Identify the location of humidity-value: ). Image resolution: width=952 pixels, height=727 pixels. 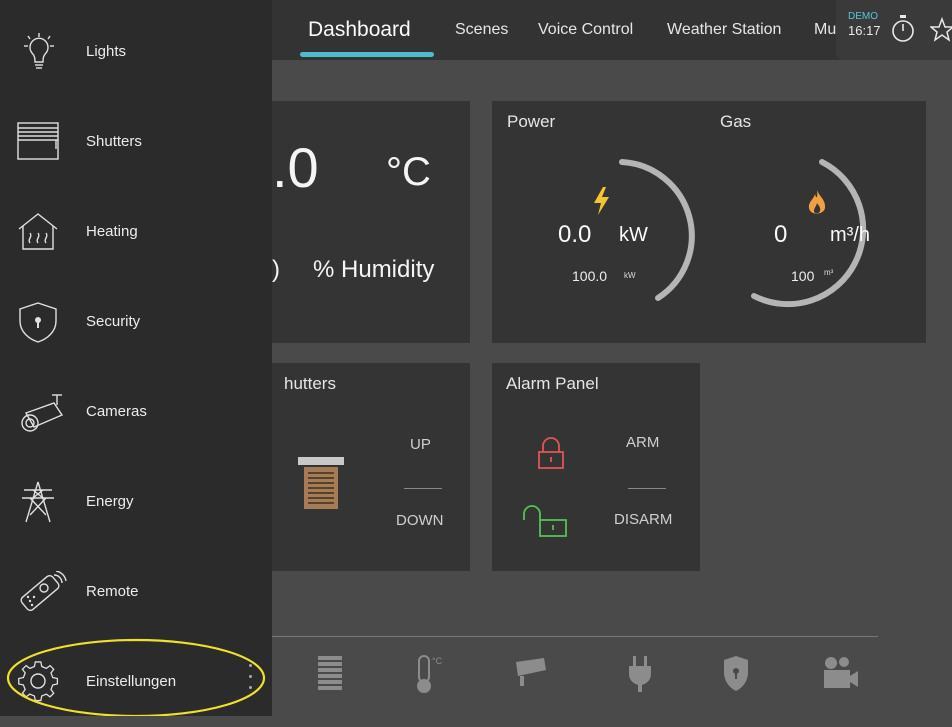
(276, 269).